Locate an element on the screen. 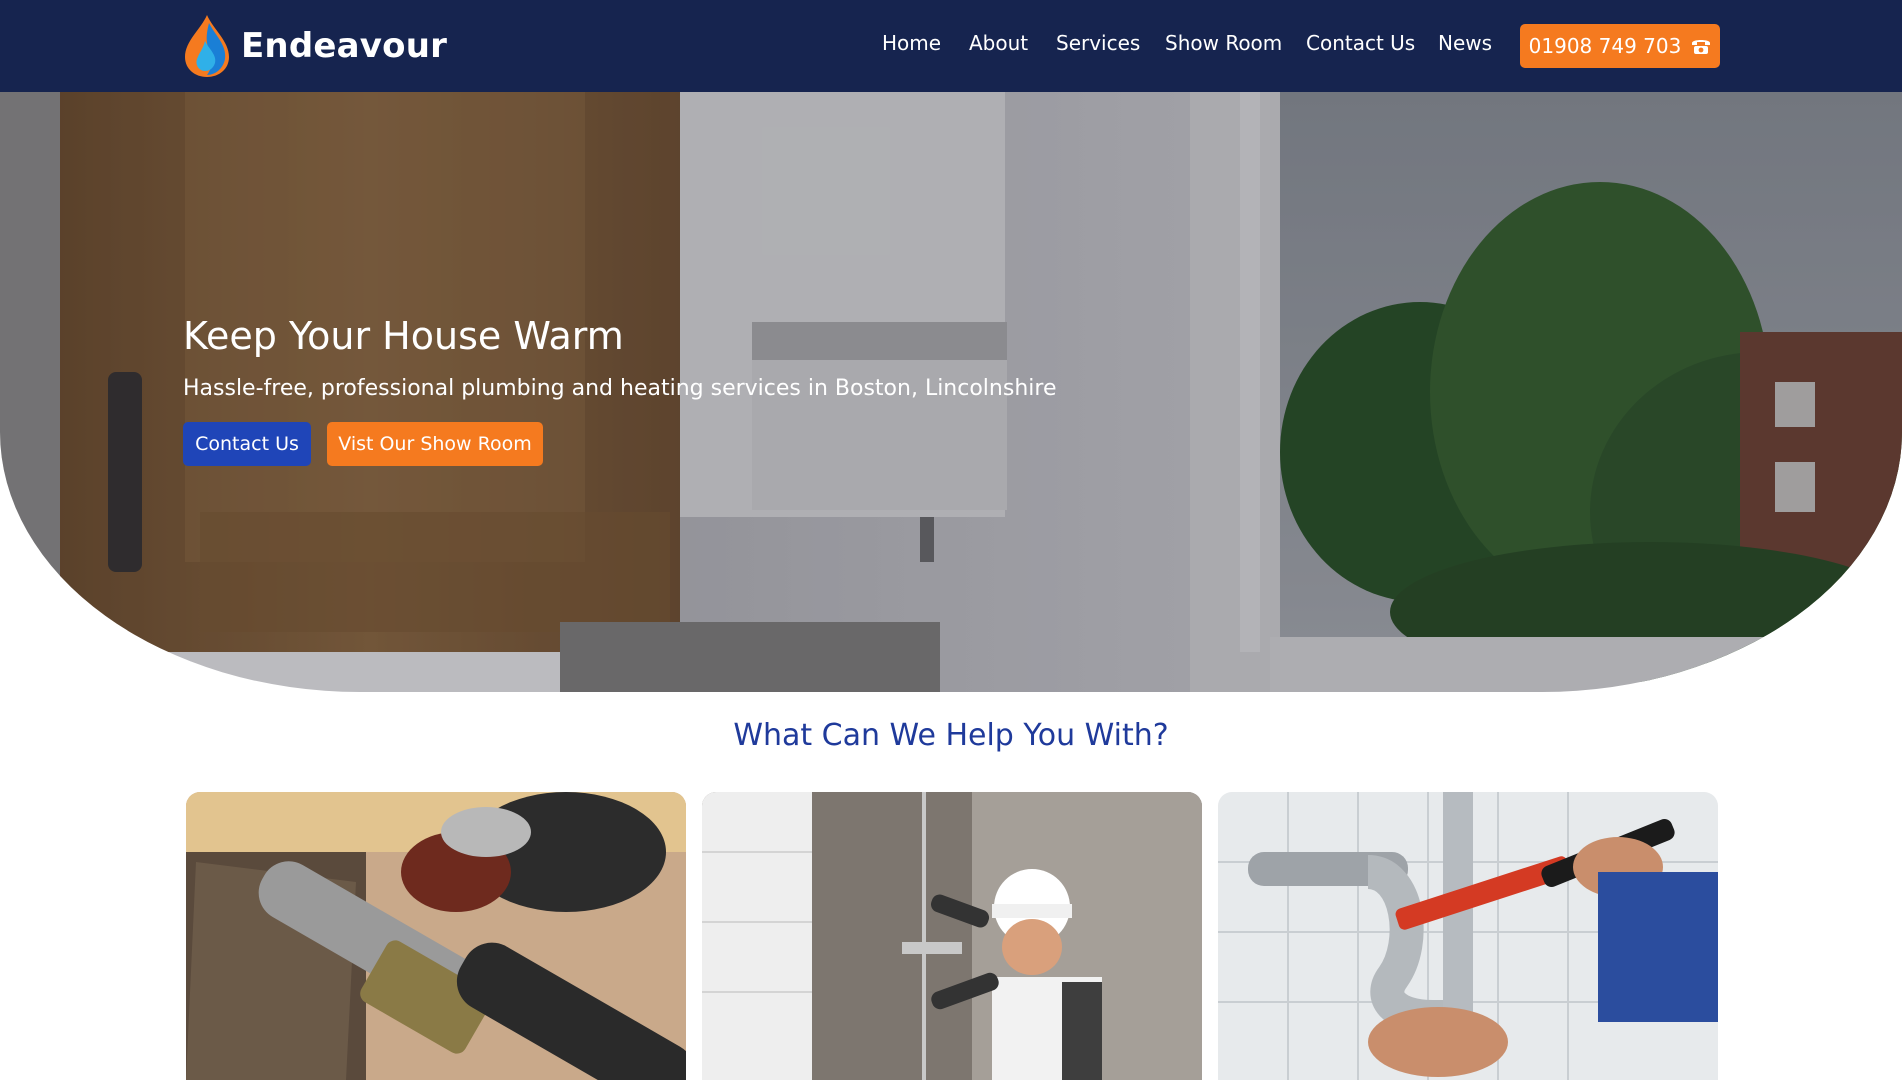 The image size is (1902, 1080). flame-drop-icon is located at coordinates (207, 46).